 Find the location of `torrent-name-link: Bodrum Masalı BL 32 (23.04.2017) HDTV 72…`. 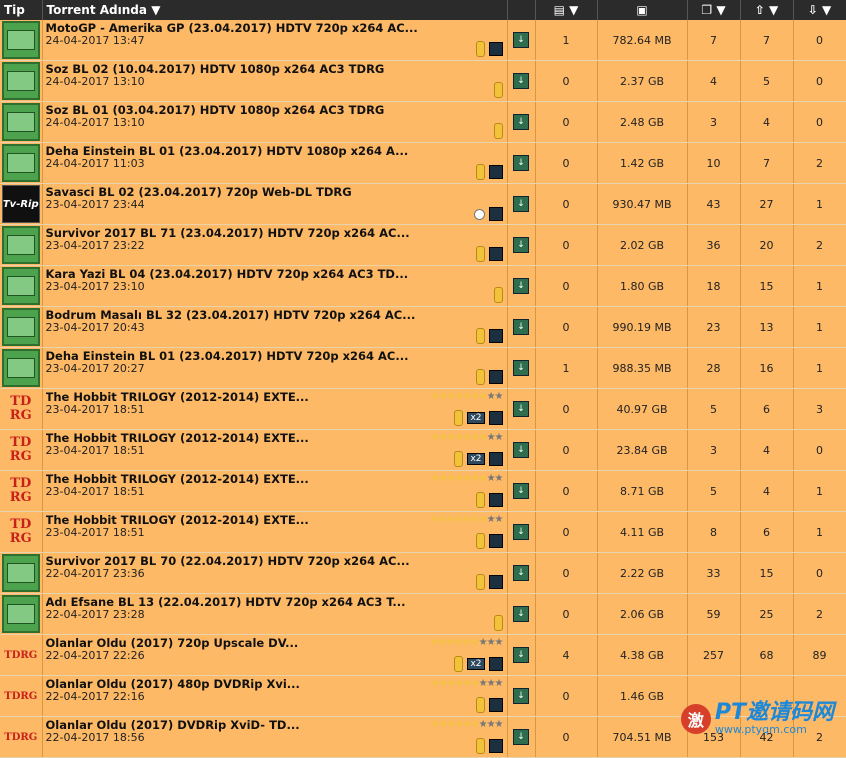

torrent-name-link: Bodrum Masalı BL 32 (23.04.2017) HDTV 72… is located at coordinates (231, 315).